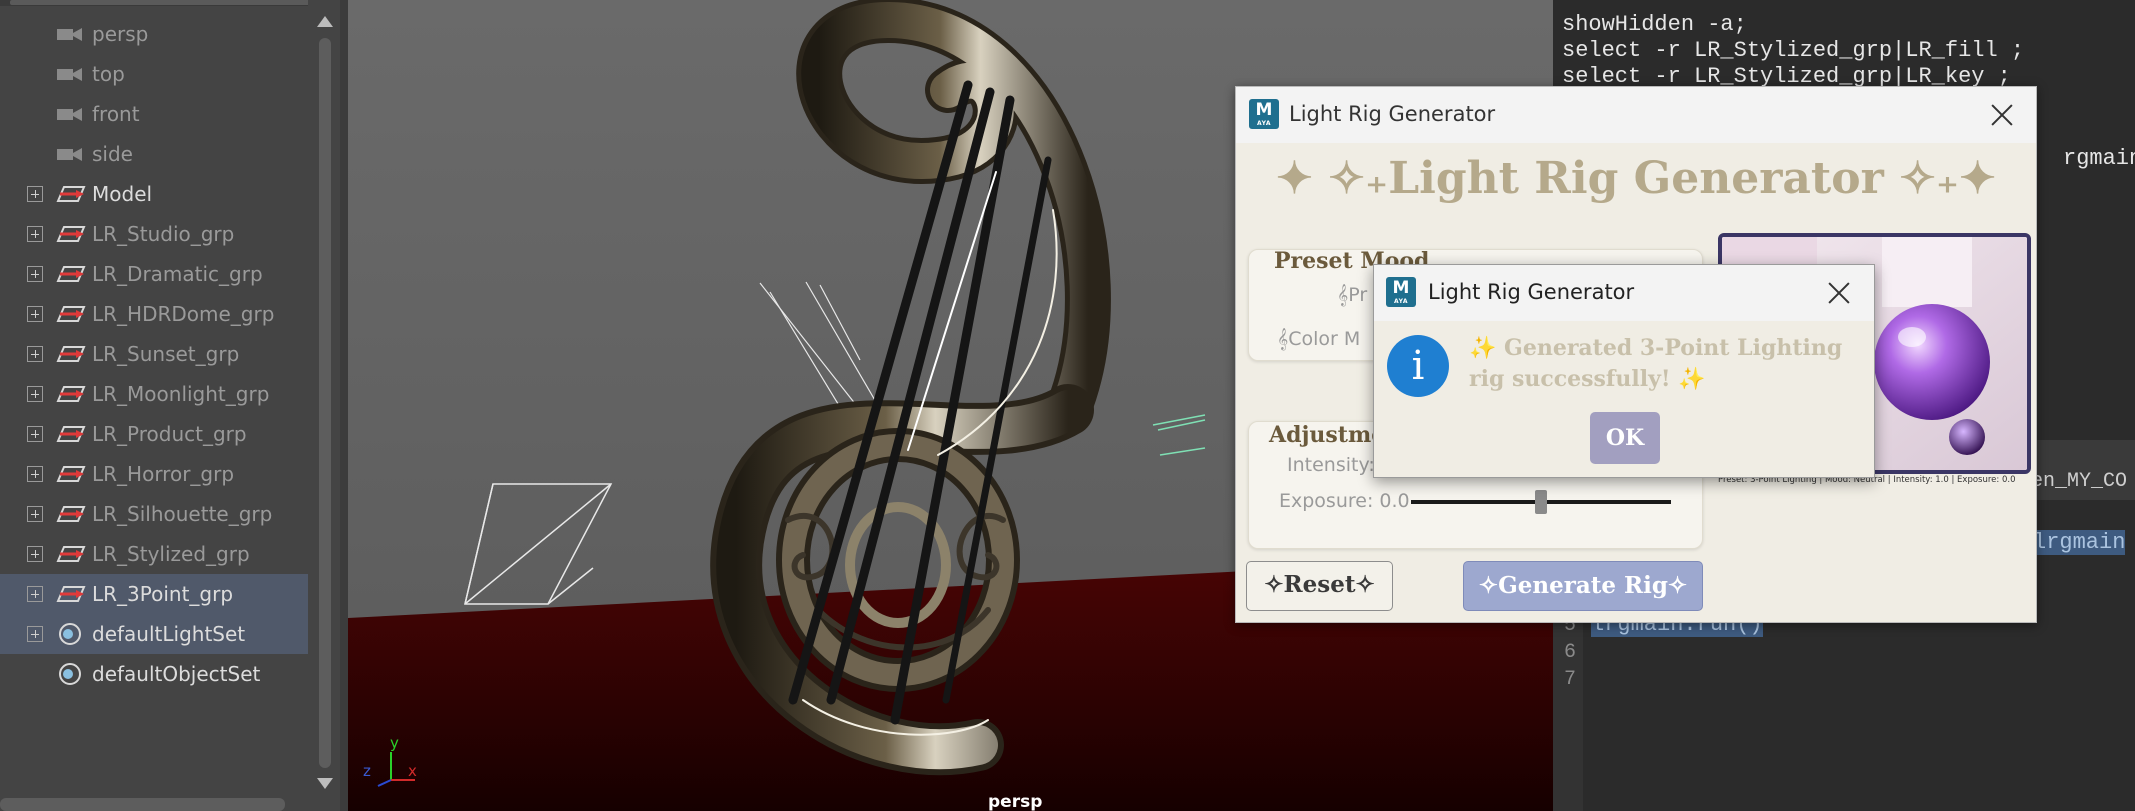 Image resolution: width=2135 pixels, height=811 pixels. Describe the element at coordinates (2079, 542) in the screenshot. I see `code-line: lrgmain` at that location.